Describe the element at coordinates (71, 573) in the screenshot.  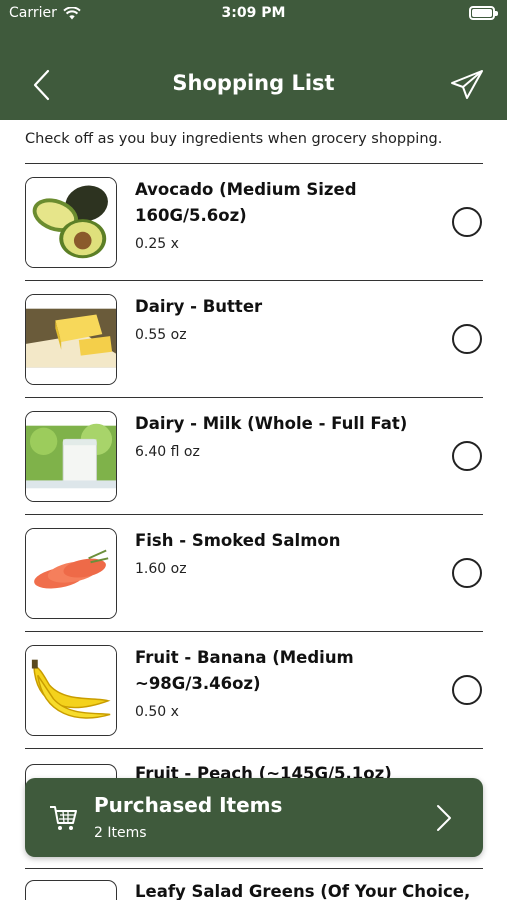
I see `salmon-image` at that location.